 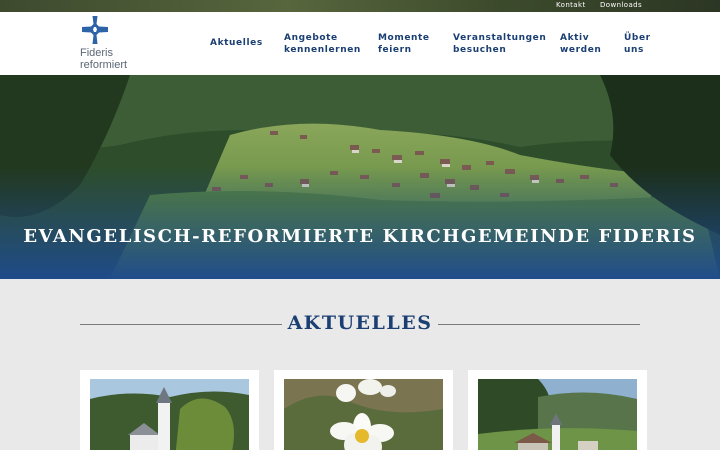 What do you see at coordinates (557, 414) in the screenshot?
I see `card-image-valley` at bounding box center [557, 414].